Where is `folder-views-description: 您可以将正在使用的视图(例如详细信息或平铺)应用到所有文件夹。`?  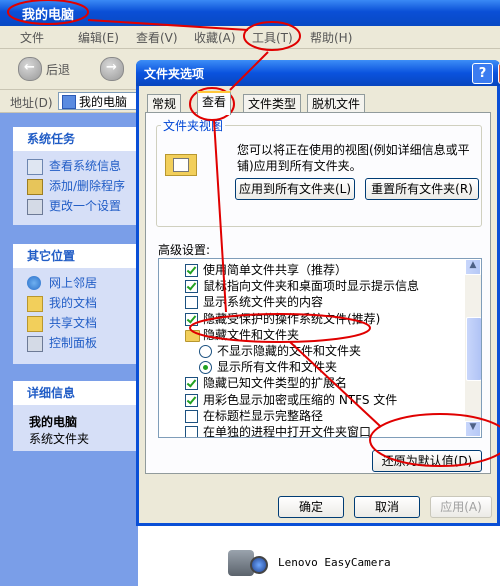
folder-views-description: 您可以将正在使用的视图(例如详细信息或平铺)应用到所有文件夹。 is located at coordinates (353, 158).